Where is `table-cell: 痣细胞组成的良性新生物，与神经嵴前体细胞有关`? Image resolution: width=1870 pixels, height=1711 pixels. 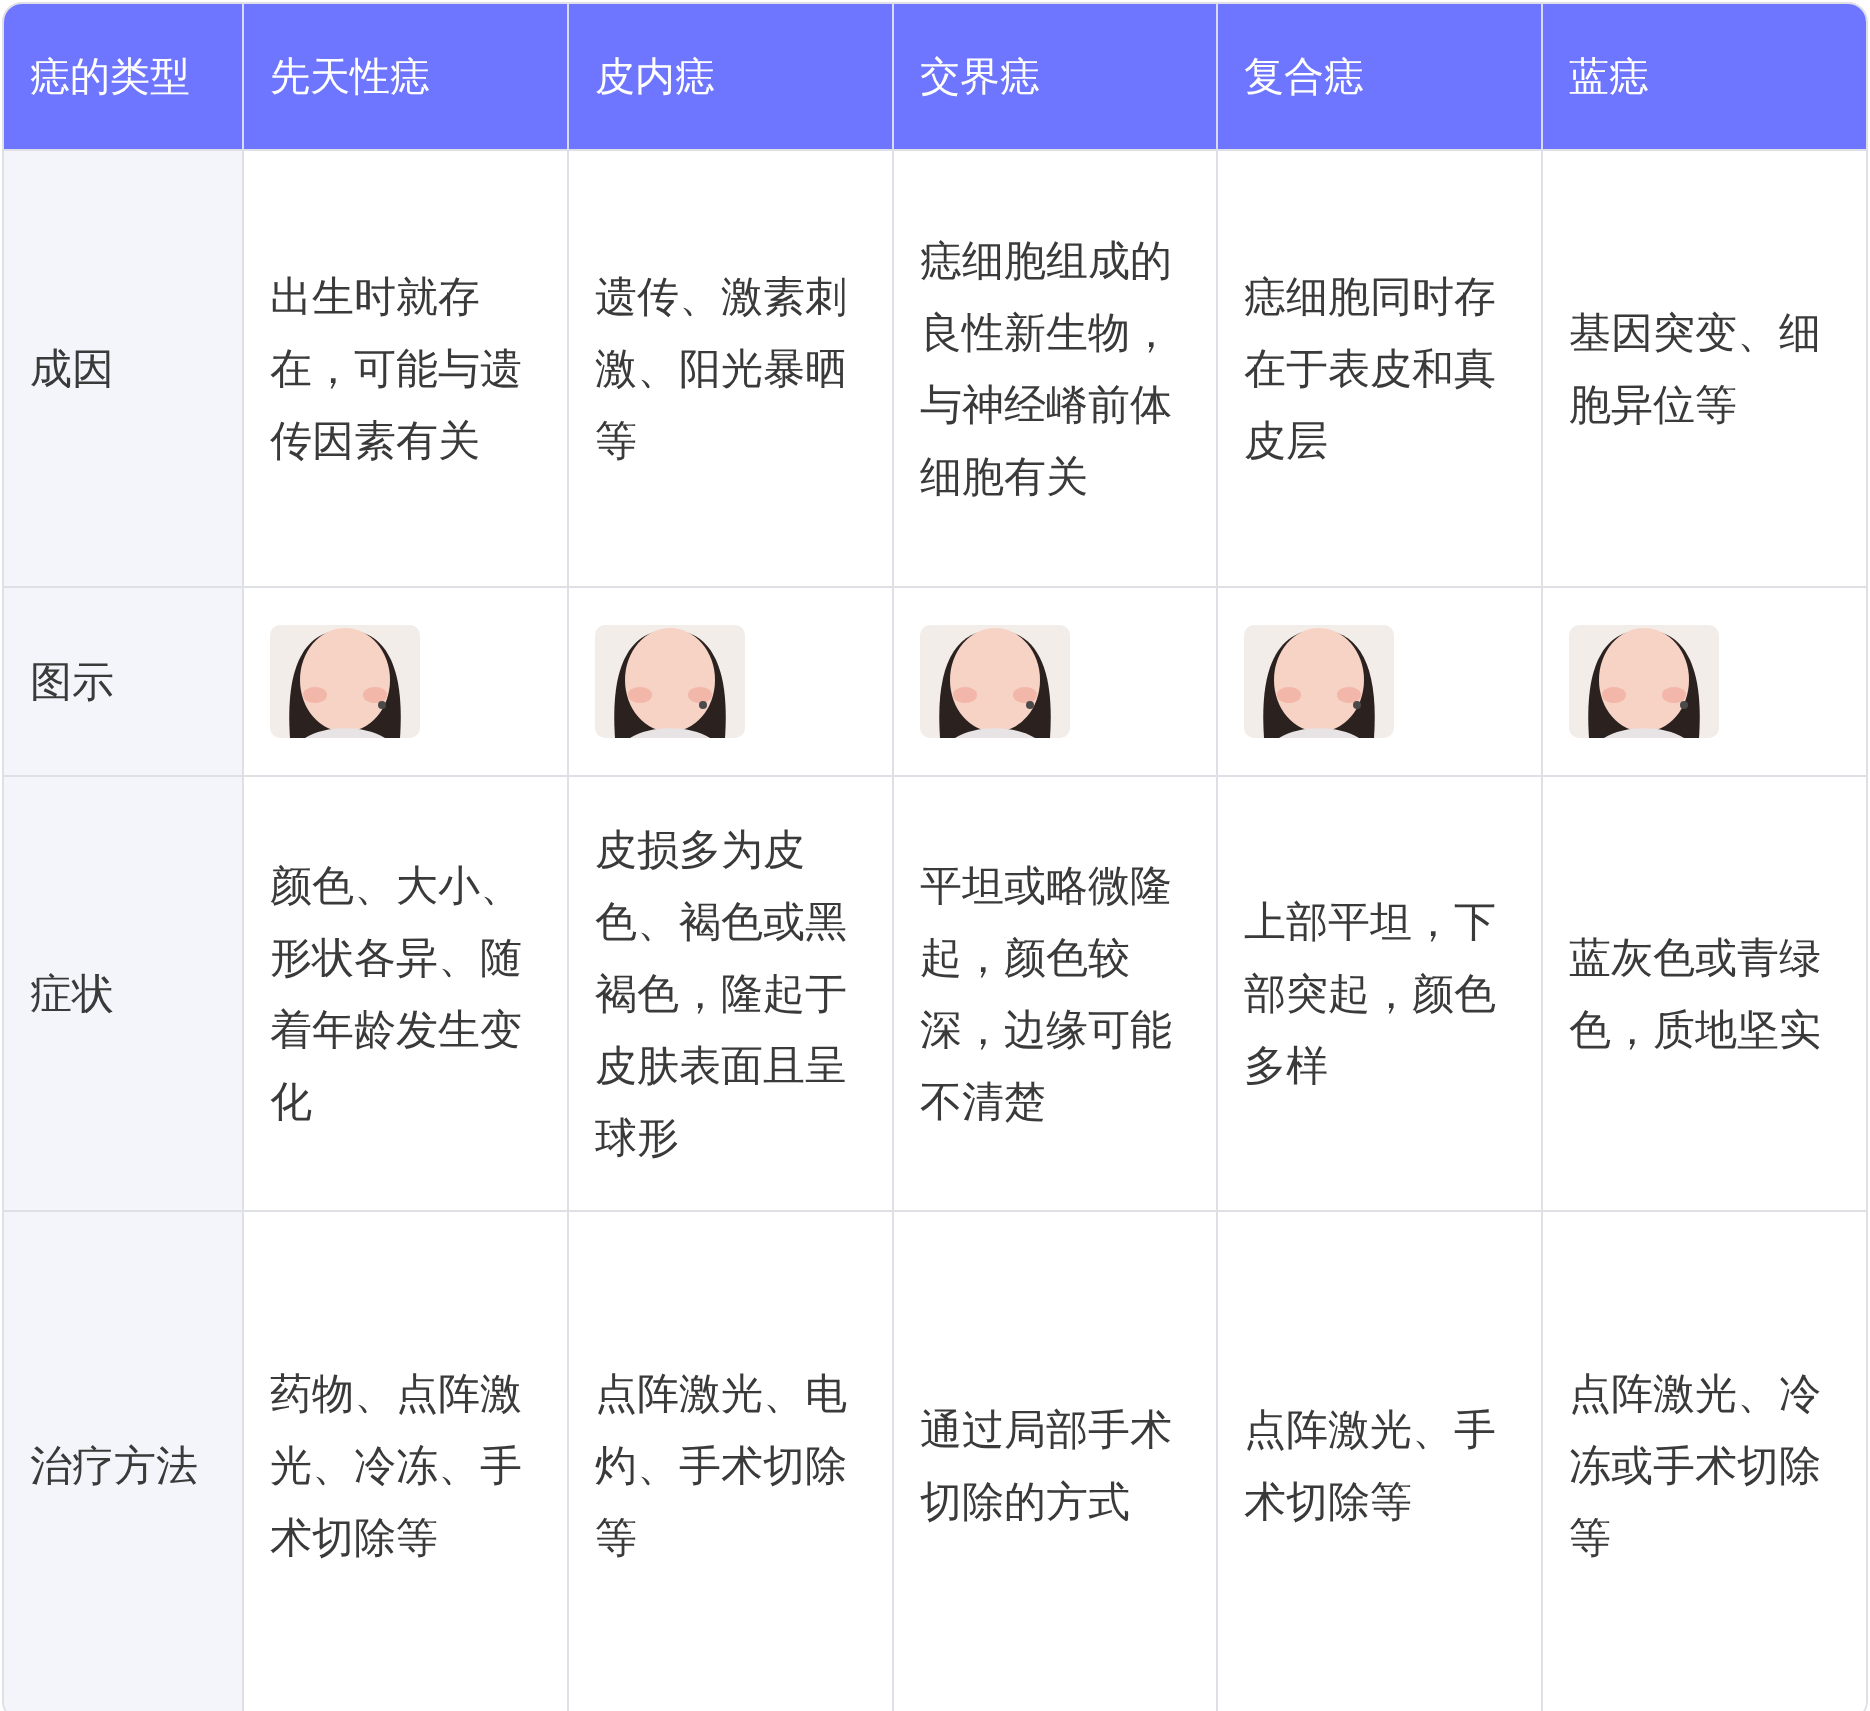 table-cell: 痣细胞组成的良性新生物，与神经嵴前体细胞有关 is located at coordinates (1045, 368).